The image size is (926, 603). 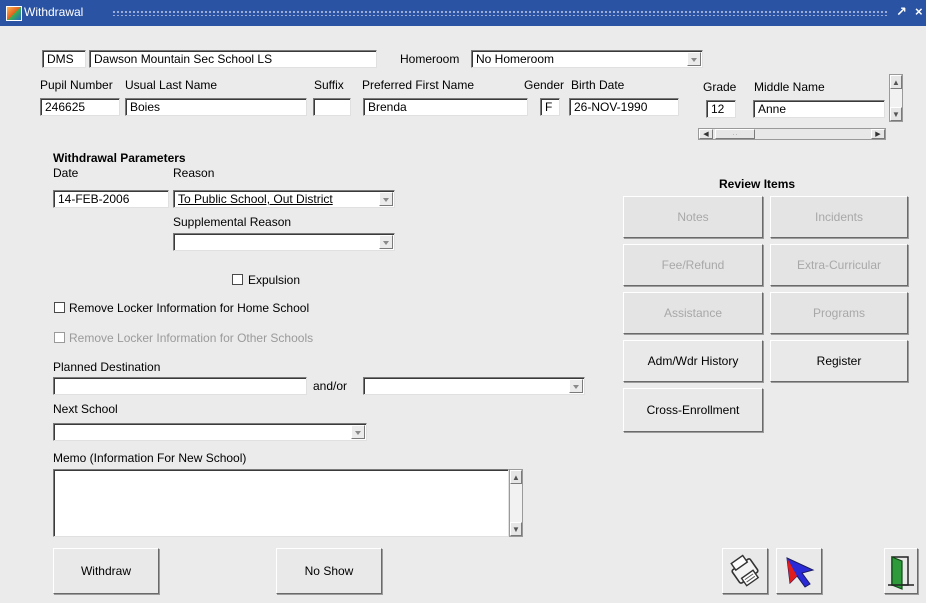 I want to click on reason-select: To Public School, Out District, so click(x=284, y=199).